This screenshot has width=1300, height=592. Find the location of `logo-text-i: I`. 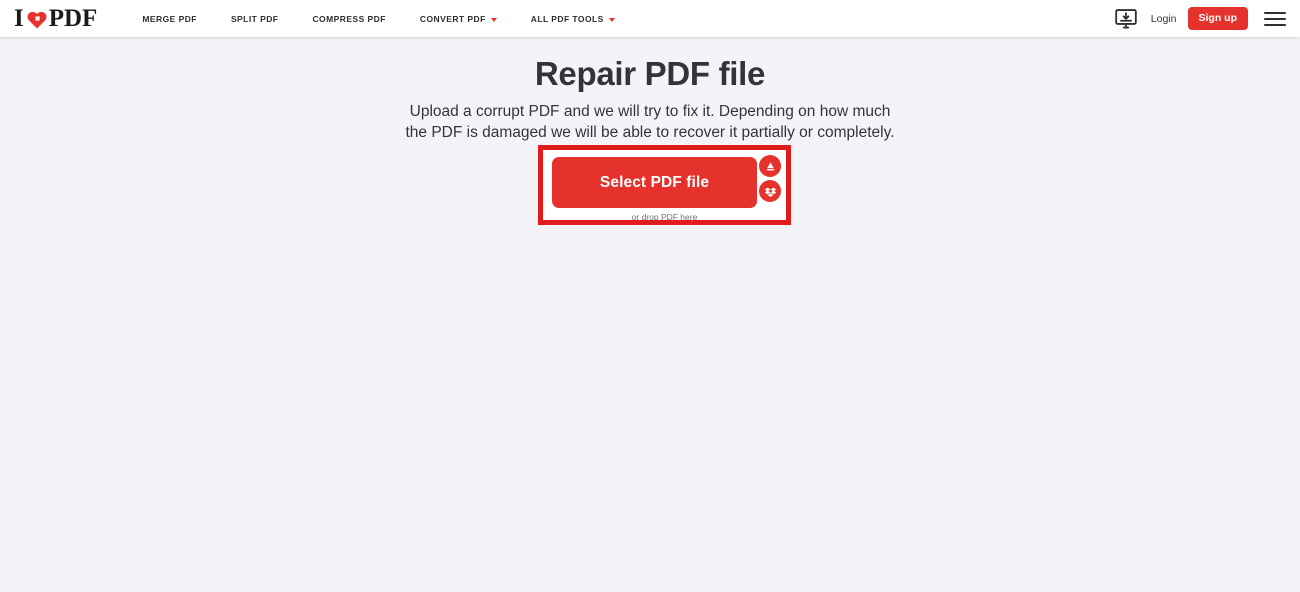

logo-text-i: I is located at coordinates (19, 18).